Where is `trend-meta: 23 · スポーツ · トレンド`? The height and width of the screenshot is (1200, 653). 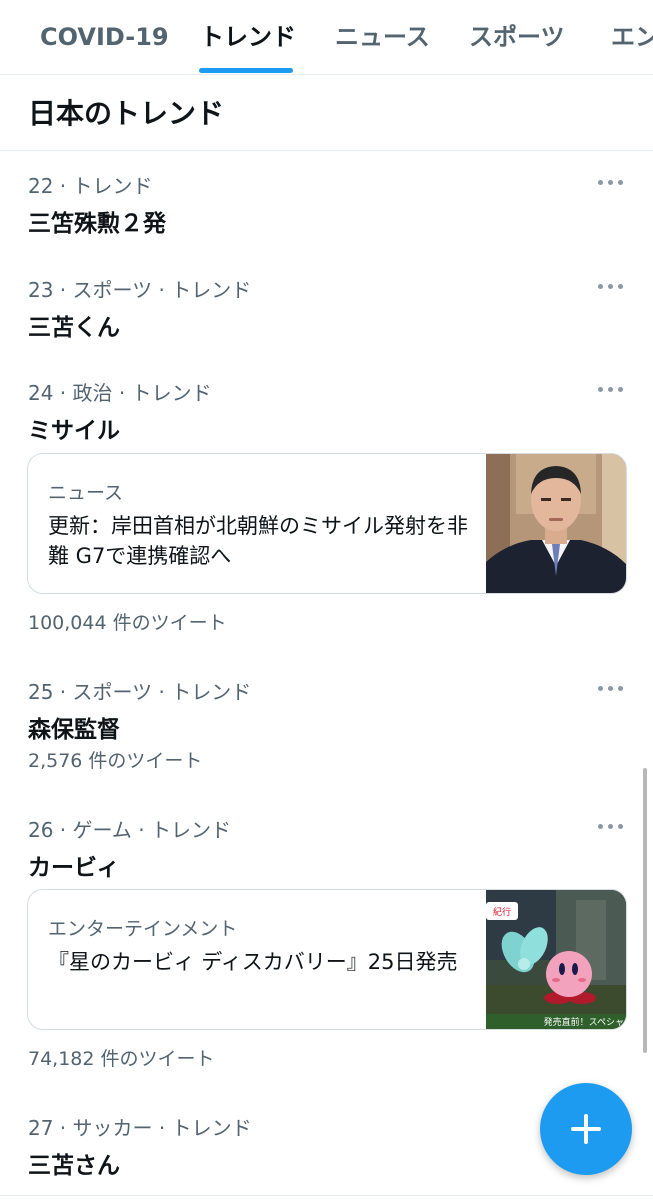 trend-meta: 23 · スポーツ · トレンド is located at coordinates (140, 290).